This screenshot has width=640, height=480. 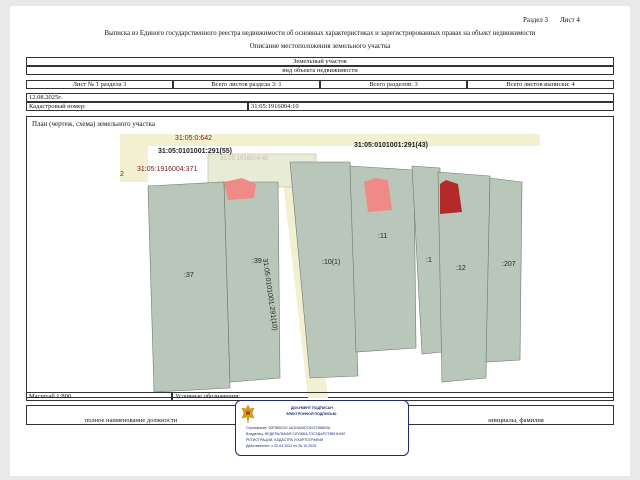 What do you see at coordinates (167, 169) in the screenshot?
I see `red-cadastral-label: 31:05:1916004:371` at bounding box center [167, 169].